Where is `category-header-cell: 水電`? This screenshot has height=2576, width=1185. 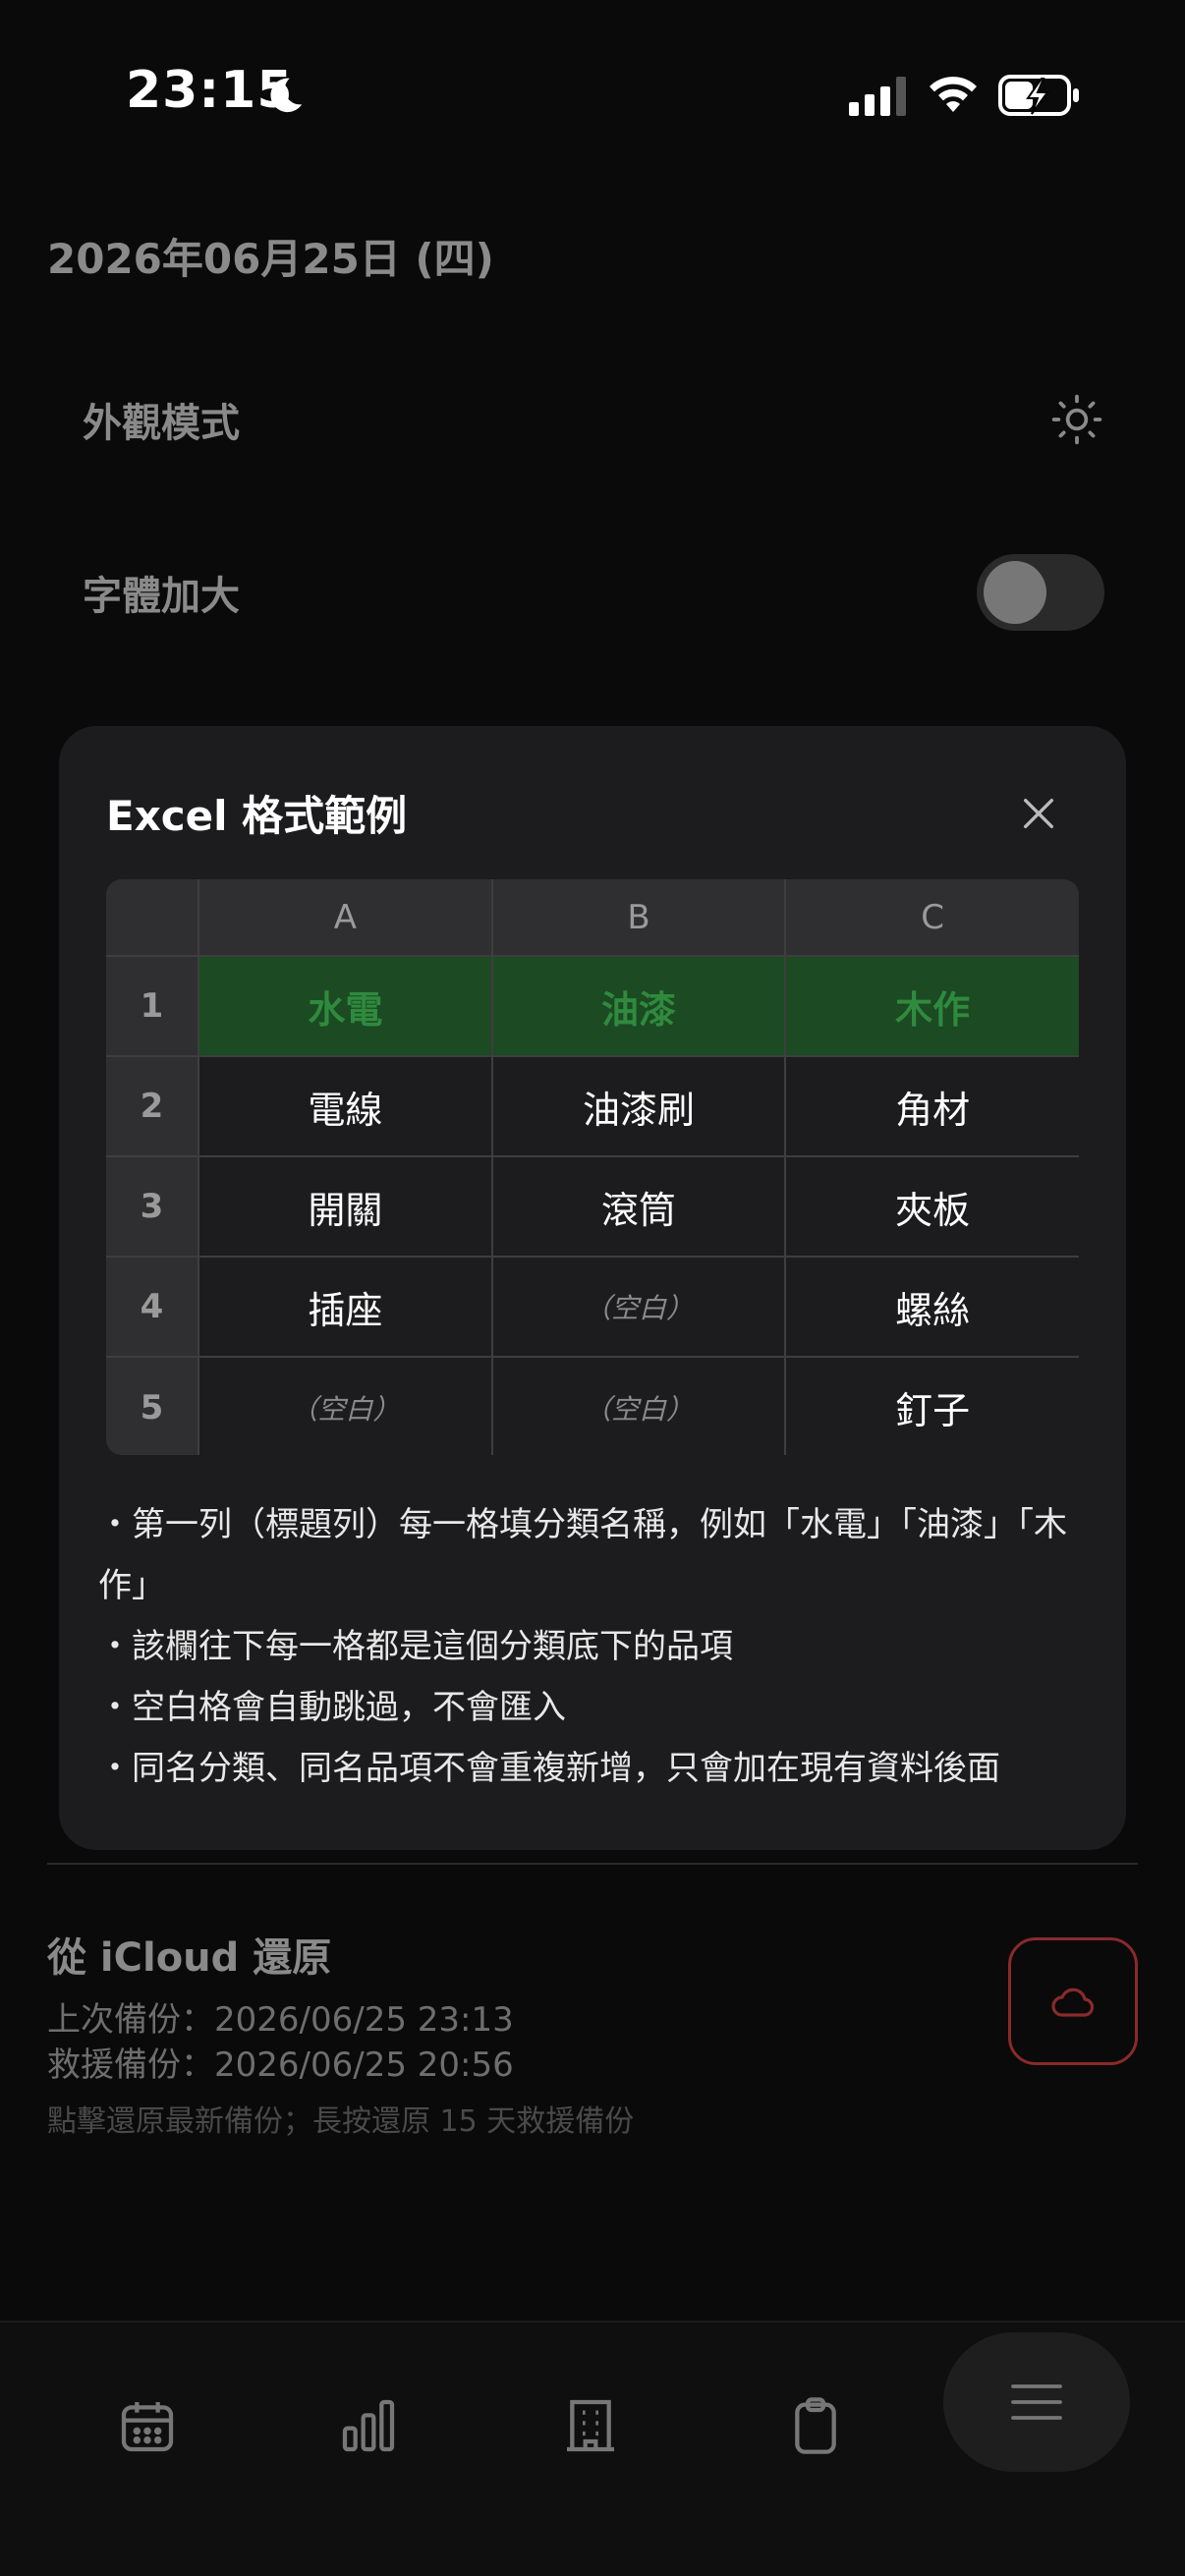 category-header-cell: 水電 is located at coordinates (346, 1006).